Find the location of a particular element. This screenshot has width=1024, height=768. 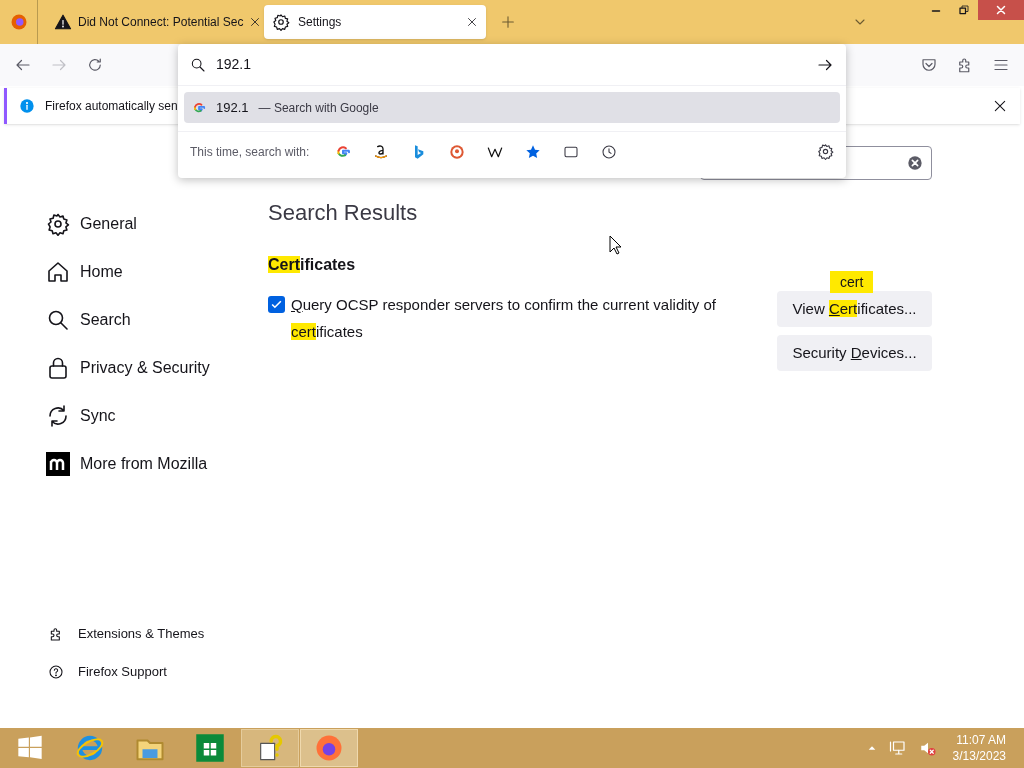

close-window-button is located at coordinates (1001, 10).